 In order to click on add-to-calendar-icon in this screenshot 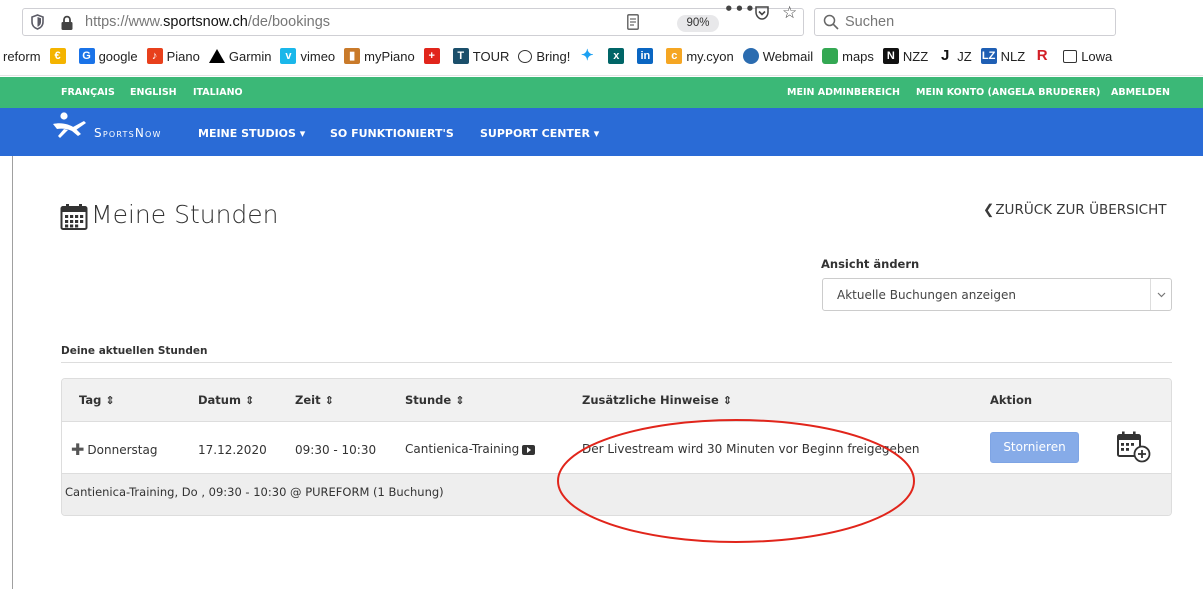, I will do `click(1134, 447)`.